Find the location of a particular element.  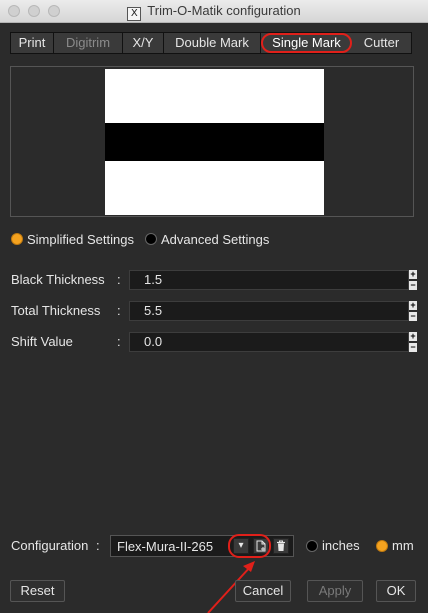

black-mark-bar is located at coordinates (214, 142).